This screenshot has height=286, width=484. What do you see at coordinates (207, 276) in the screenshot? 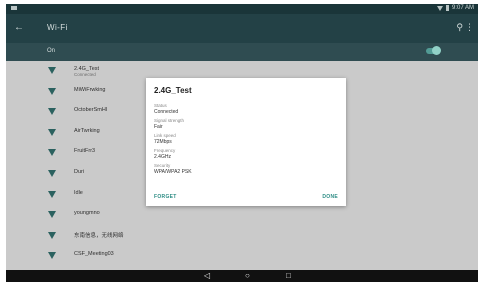
I see `nav-back-icon: ◁` at bounding box center [207, 276].